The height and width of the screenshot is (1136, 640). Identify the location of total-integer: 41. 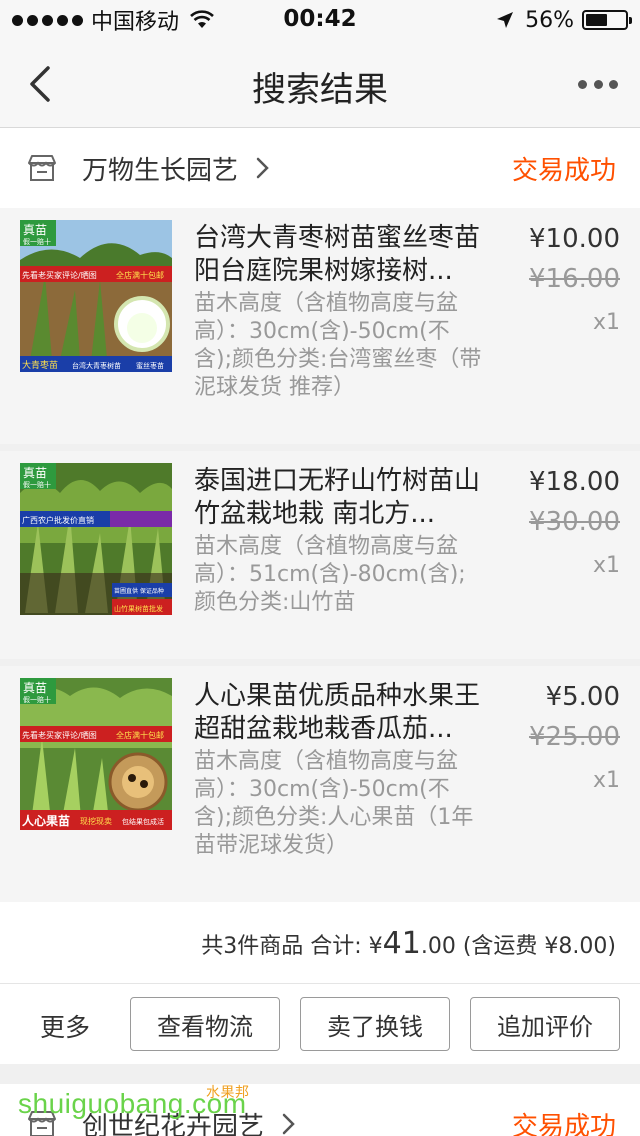
(401, 943).